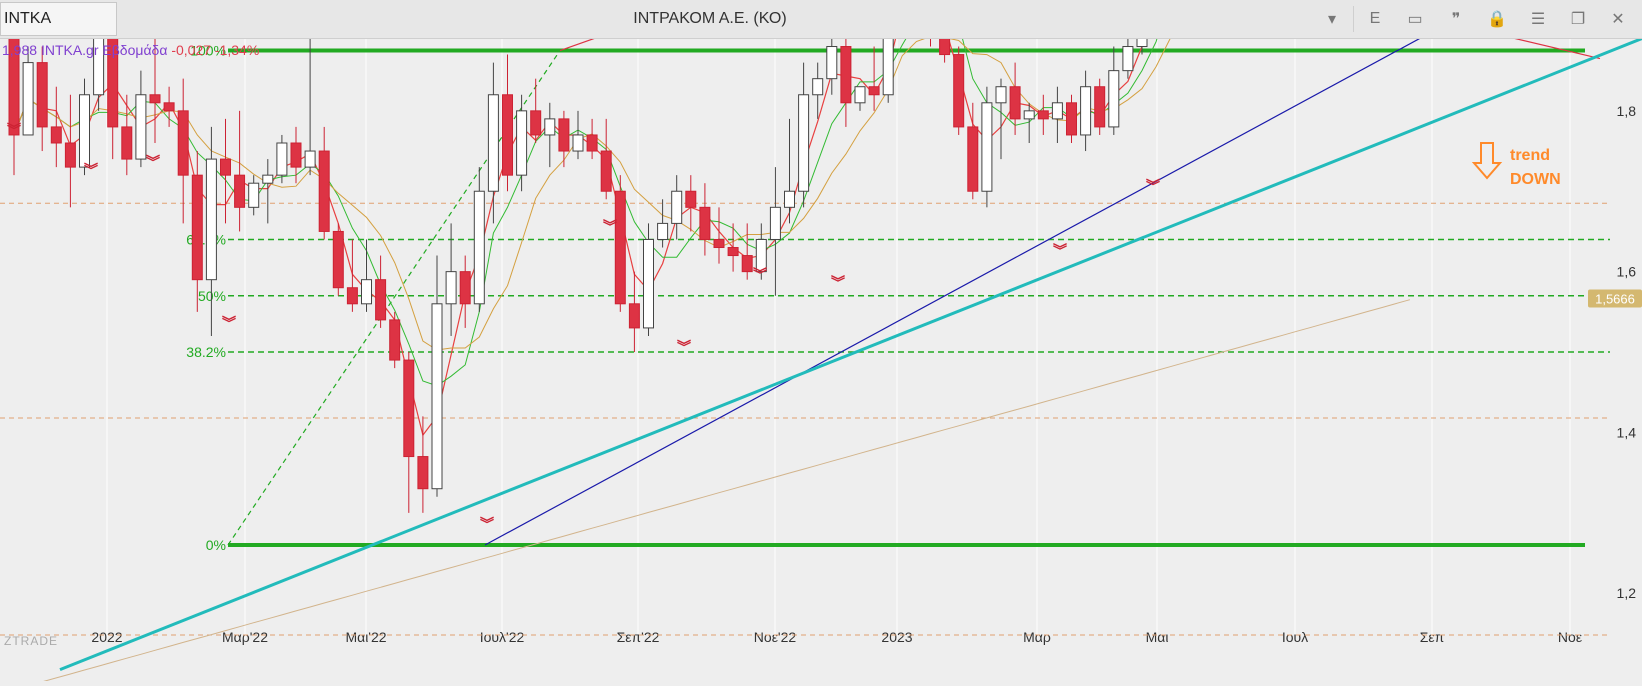  Describe the element at coordinates (206, 352) in the screenshot. I see `fib-level-label: 38.2%` at that location.